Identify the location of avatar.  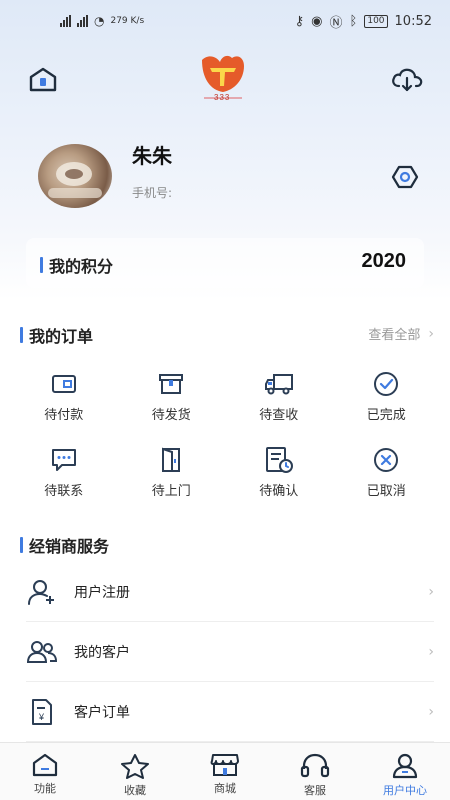
(75, 176).